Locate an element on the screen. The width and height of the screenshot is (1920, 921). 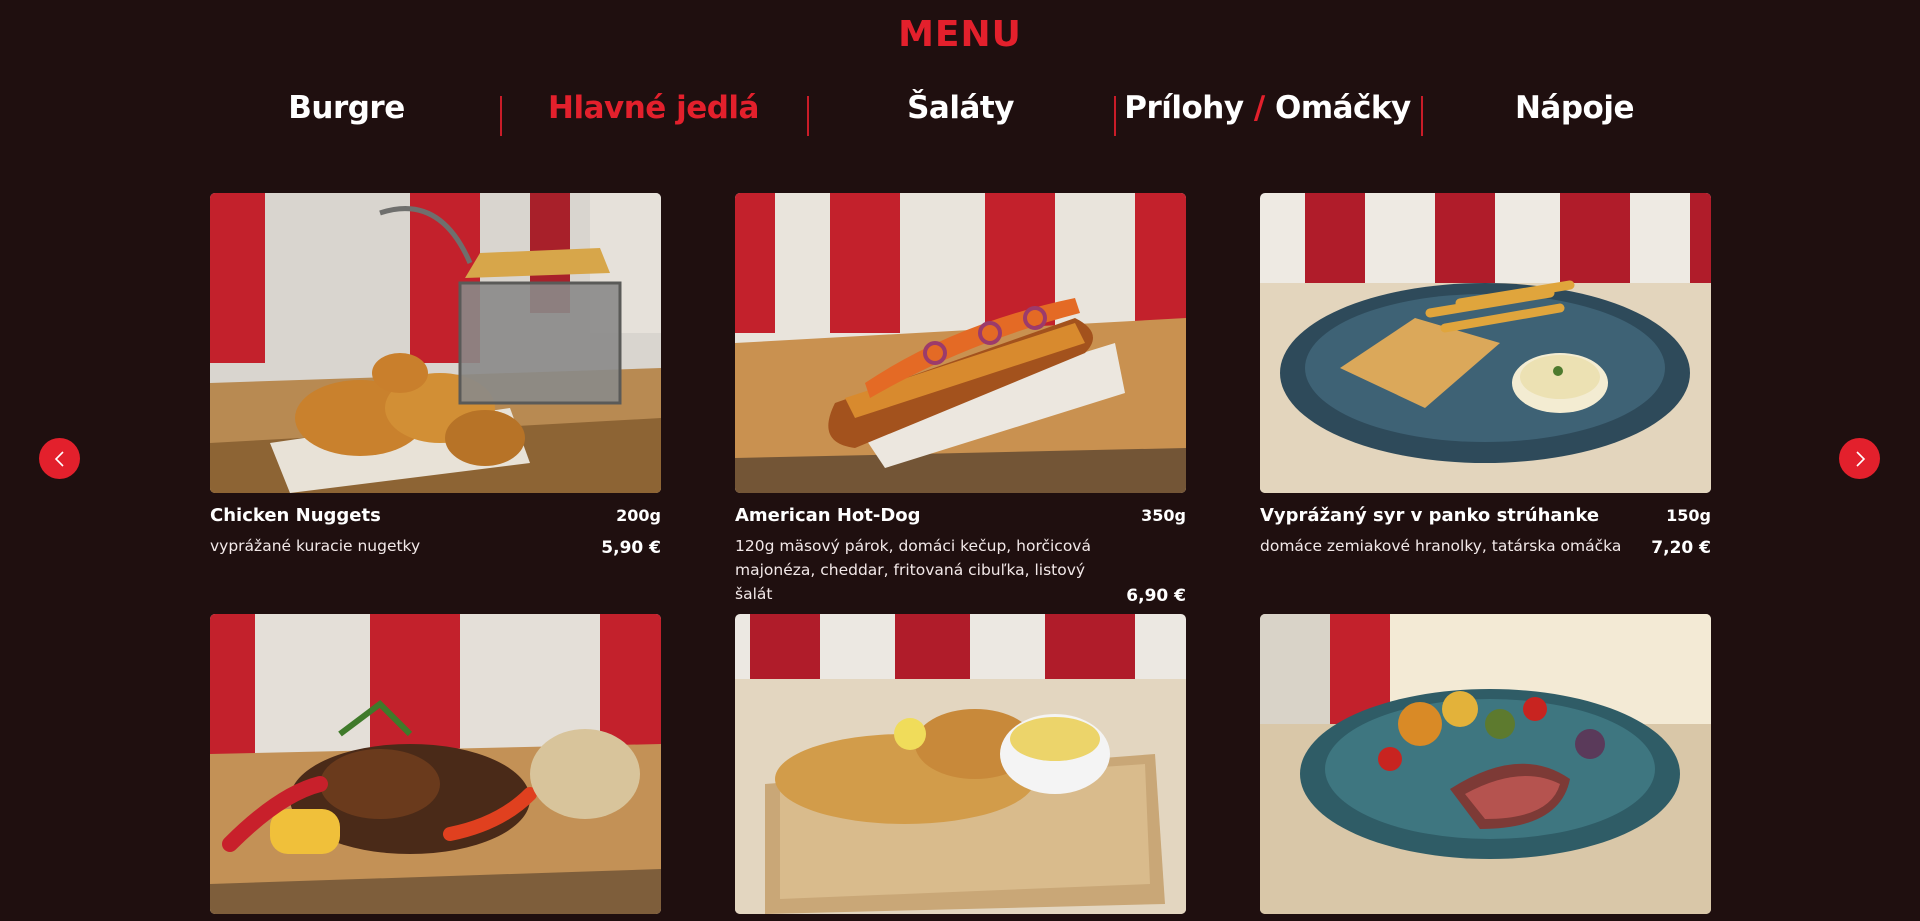
tab-prilohy-label: Prílohy is located at coordinates (1184, 108).